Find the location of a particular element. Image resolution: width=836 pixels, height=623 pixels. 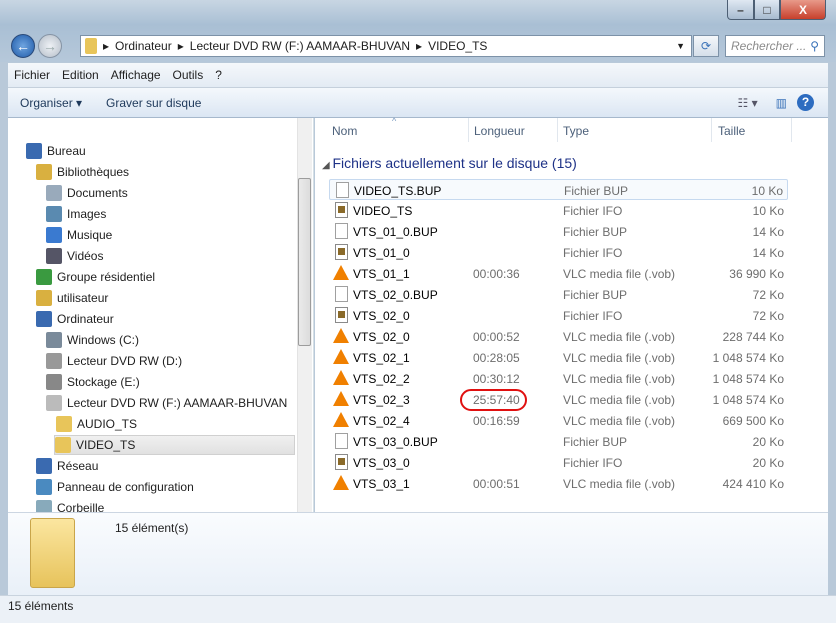

nav-item-label: Groupe résidentiel is located at coordinates (106, 277).